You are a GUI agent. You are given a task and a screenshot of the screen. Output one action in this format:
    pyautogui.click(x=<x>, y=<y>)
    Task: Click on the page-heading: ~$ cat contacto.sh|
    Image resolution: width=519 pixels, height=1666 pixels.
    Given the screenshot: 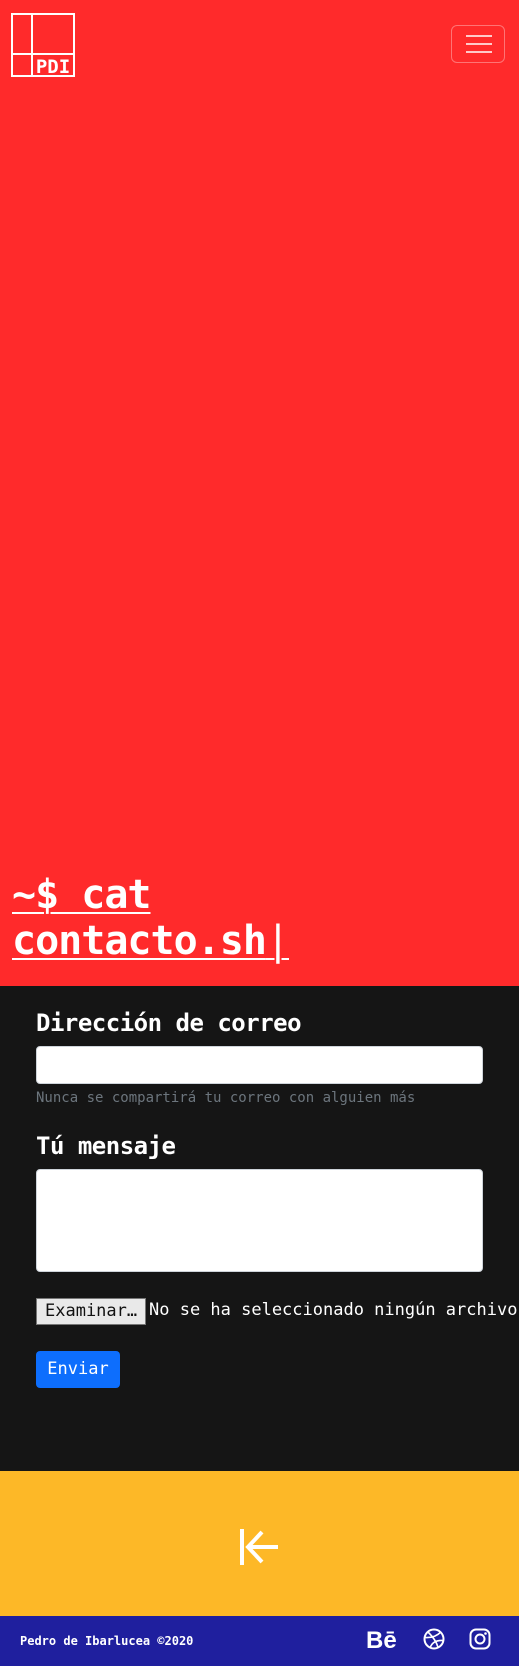 What is the action you would take?
    pyautogui.click(x=252, y=918)
    